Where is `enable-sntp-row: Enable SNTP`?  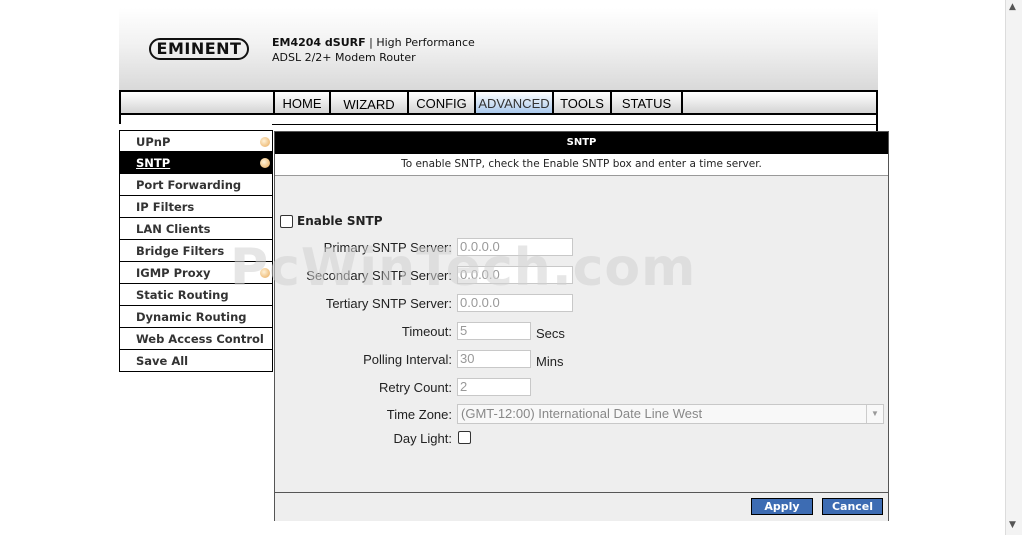
enable-sntp-row: Enable SNTP is located at coordinates (331, 221).